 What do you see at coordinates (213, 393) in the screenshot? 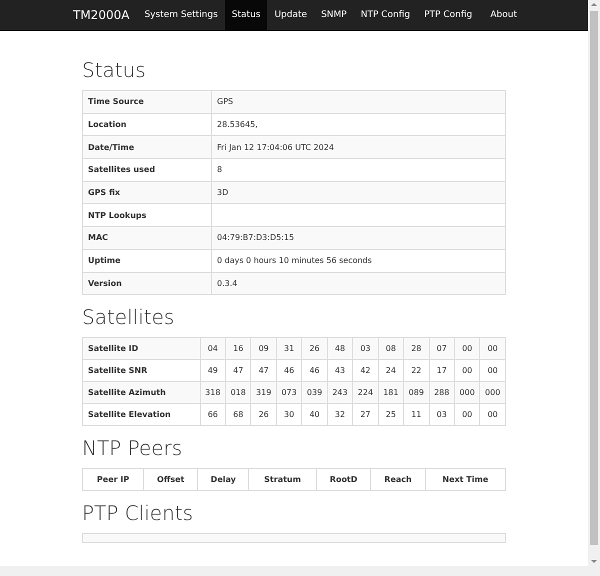
I see `table-cell: 318` at bounding box center [213, 393].